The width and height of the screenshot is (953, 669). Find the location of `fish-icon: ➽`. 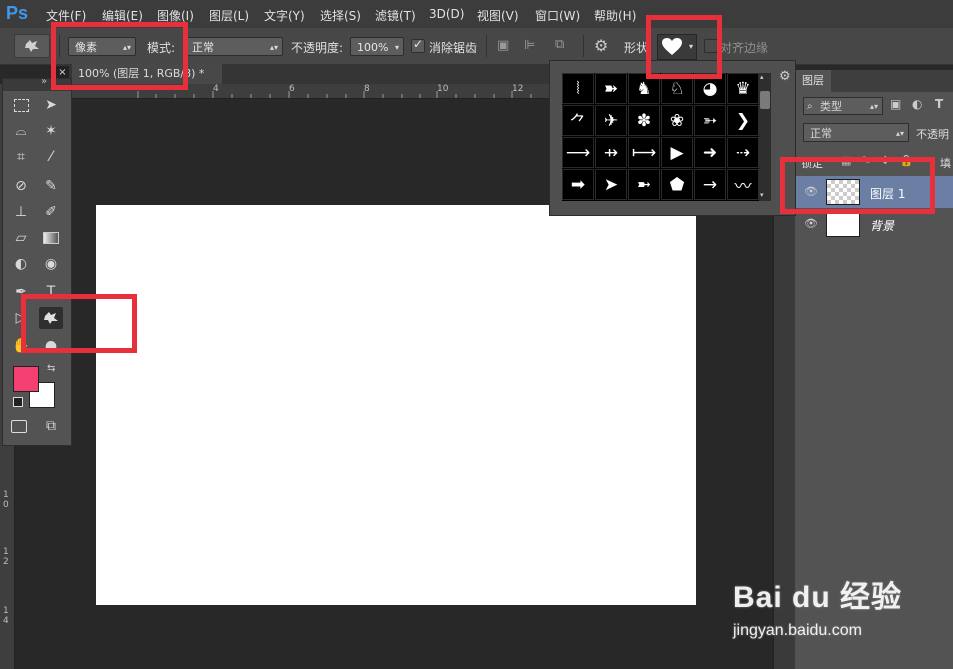

fish-icon: ➽ is located at coordinates (611, 88).